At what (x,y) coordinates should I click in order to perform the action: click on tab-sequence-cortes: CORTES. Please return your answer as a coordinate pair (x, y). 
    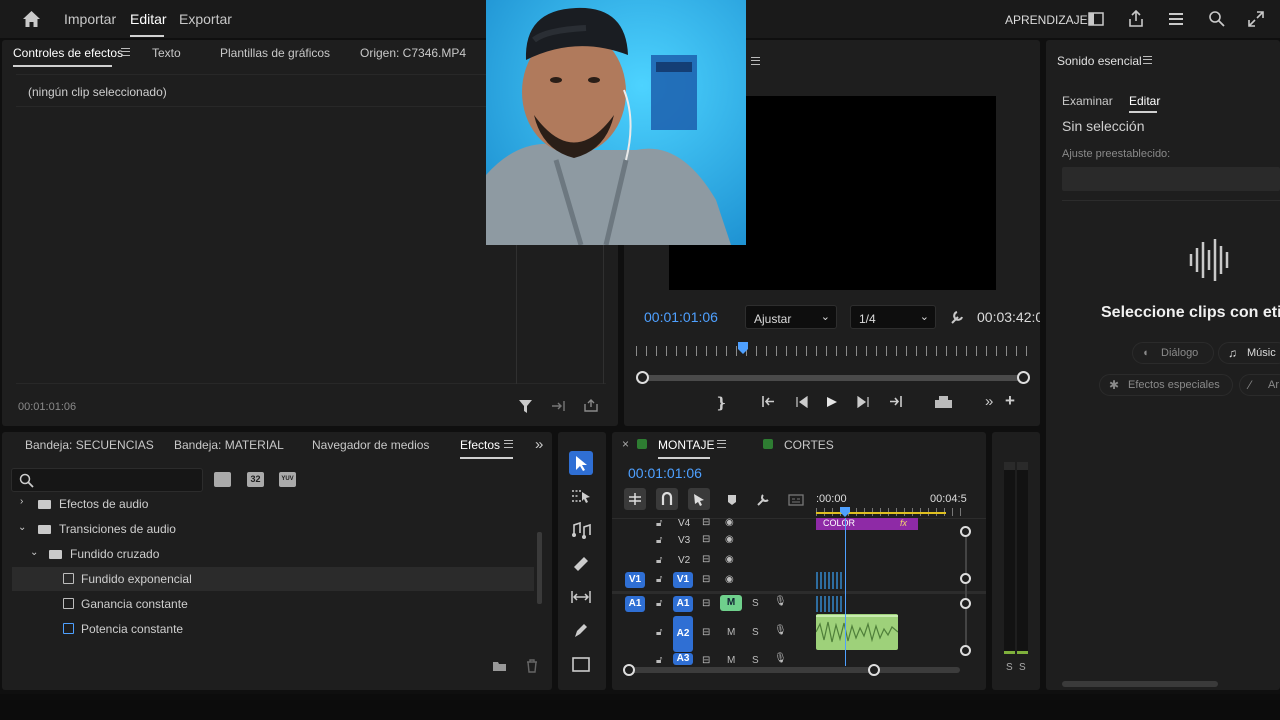
    Looking at the image, I should click on (809, 445).